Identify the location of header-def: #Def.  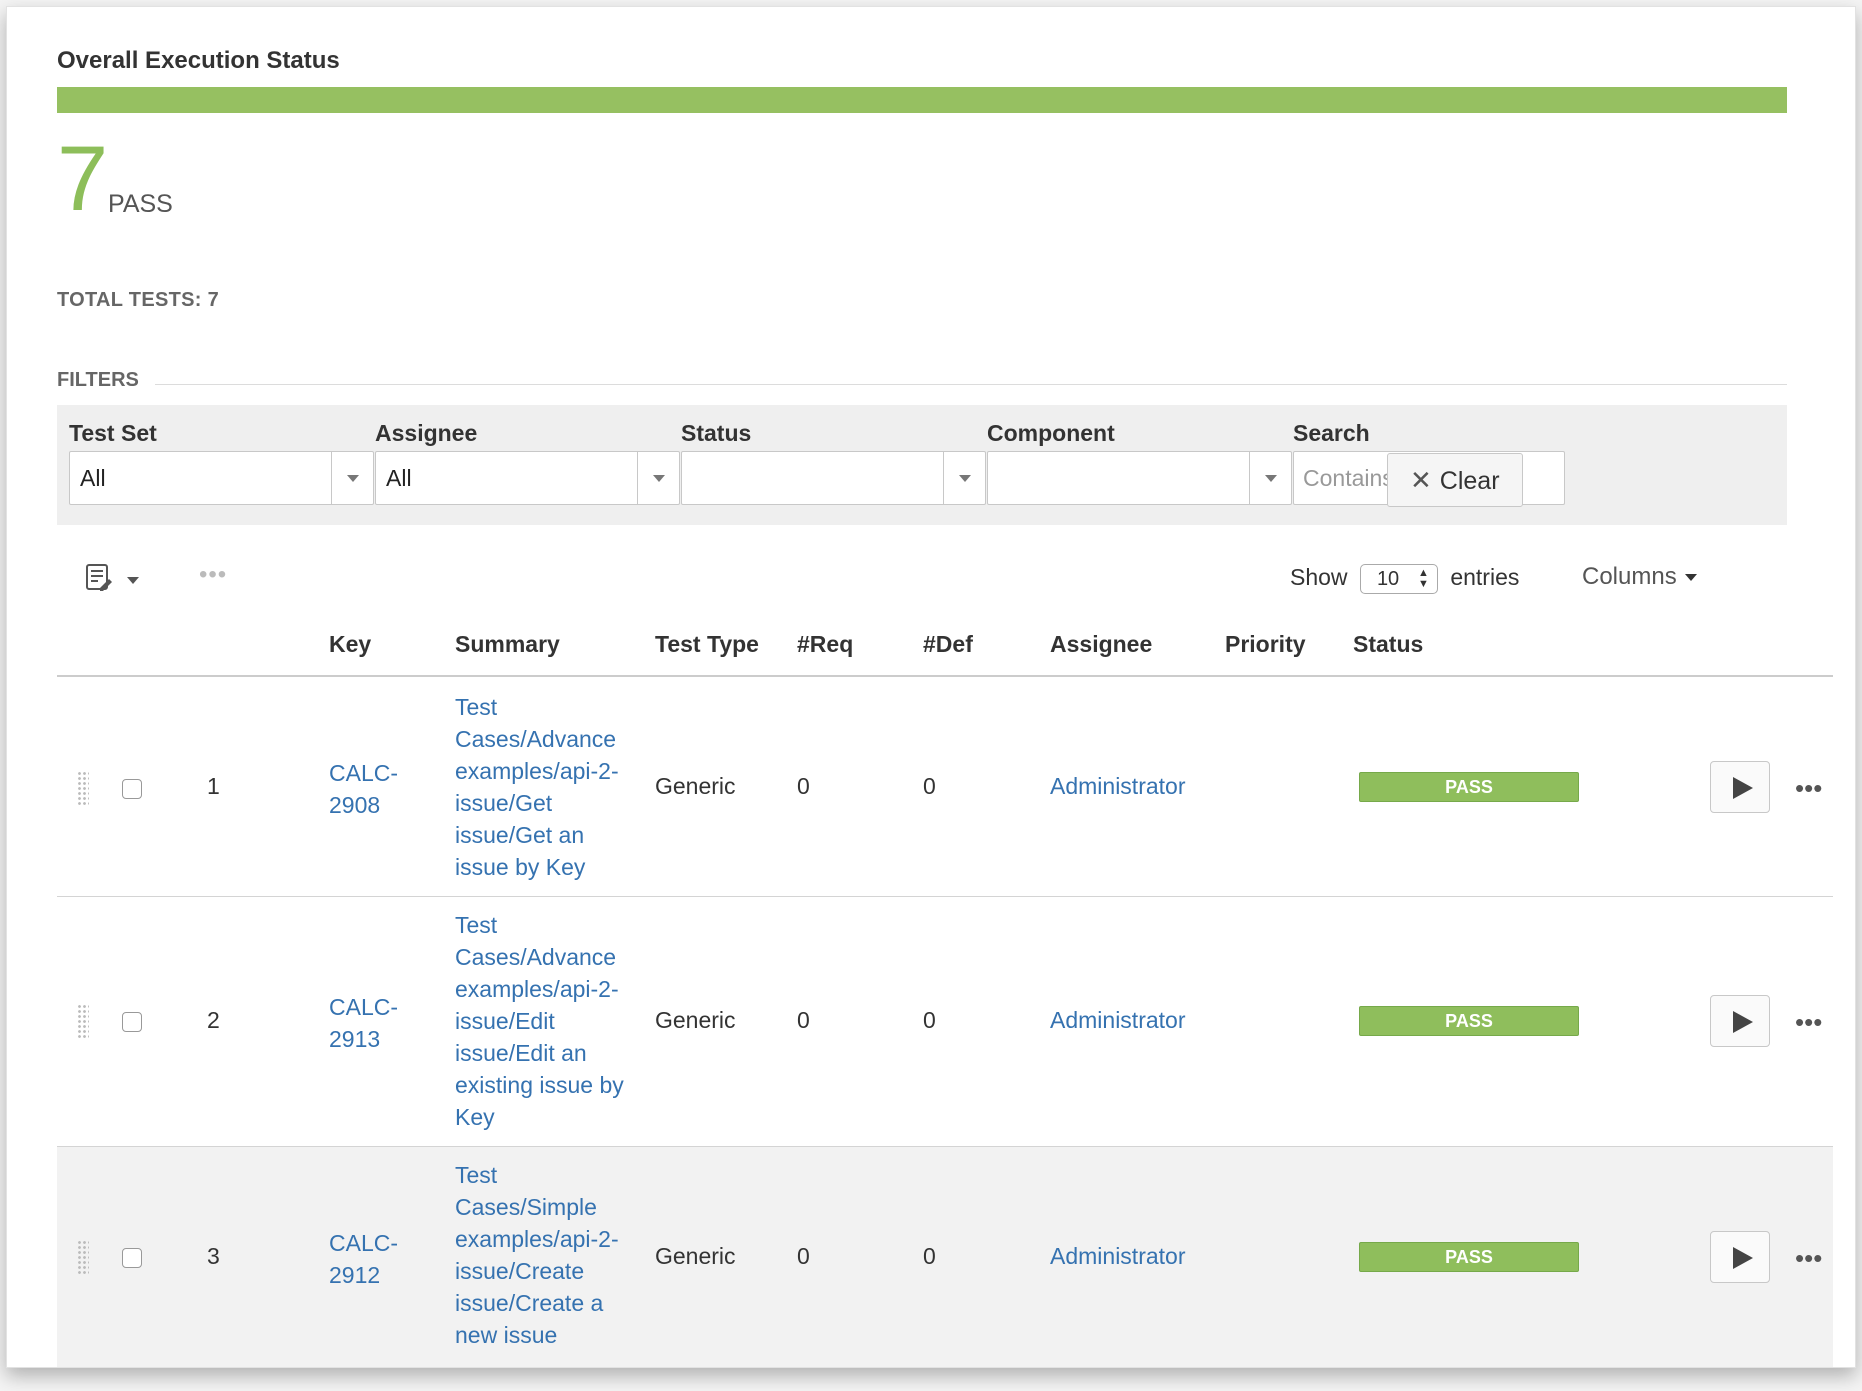
(948, 644).